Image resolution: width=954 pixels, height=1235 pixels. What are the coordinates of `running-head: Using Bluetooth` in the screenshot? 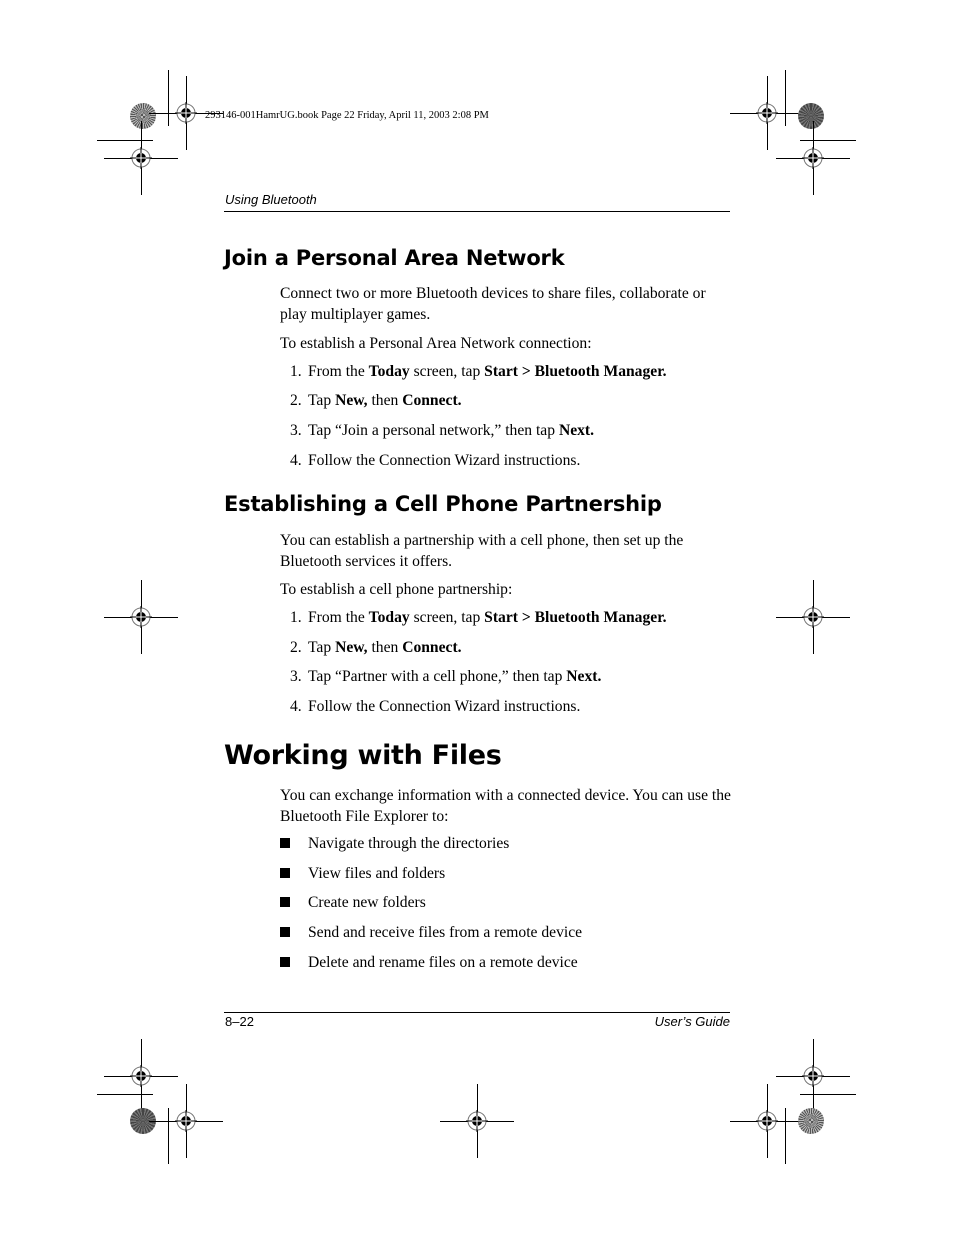 It's located at (271, 199).